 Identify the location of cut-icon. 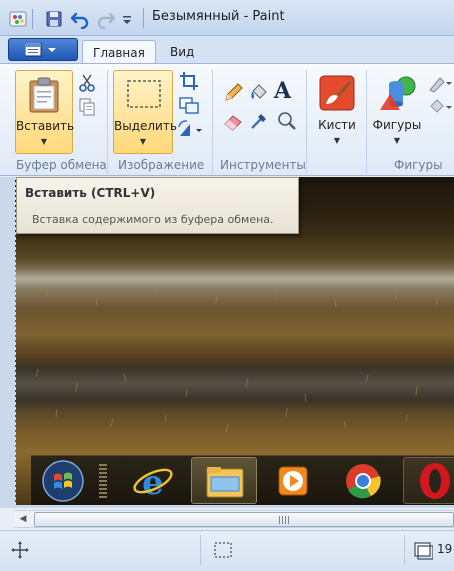
(87, 83).